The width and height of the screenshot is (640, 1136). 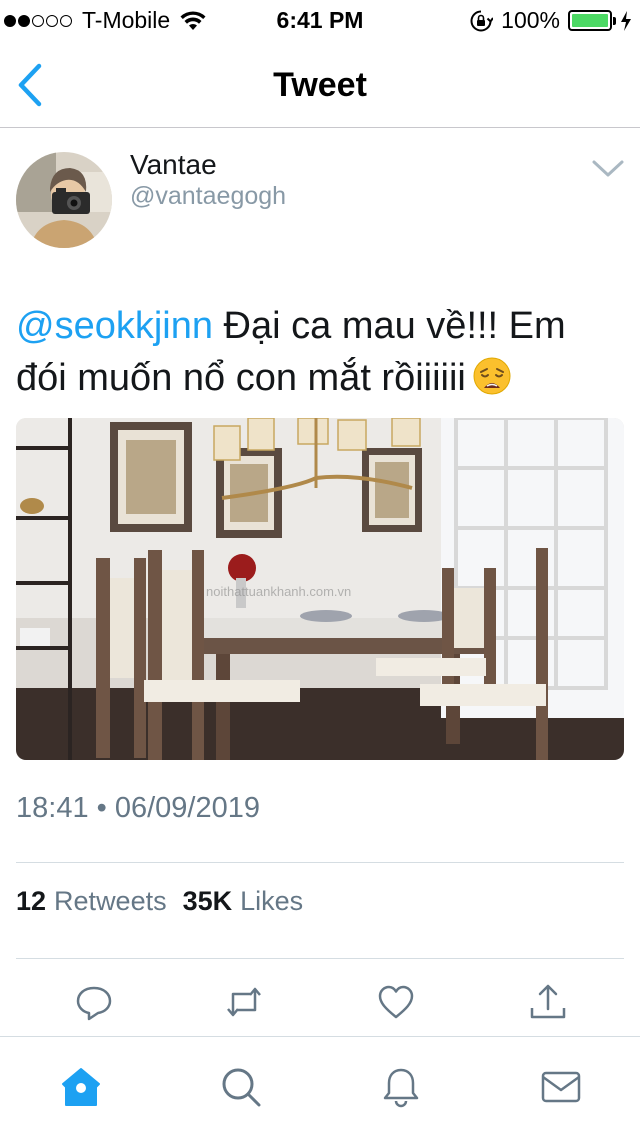 What do you see at coordinates (608, 168) in the screenshot?
I see `caret-menu-button` at bounding box center [608, 168].